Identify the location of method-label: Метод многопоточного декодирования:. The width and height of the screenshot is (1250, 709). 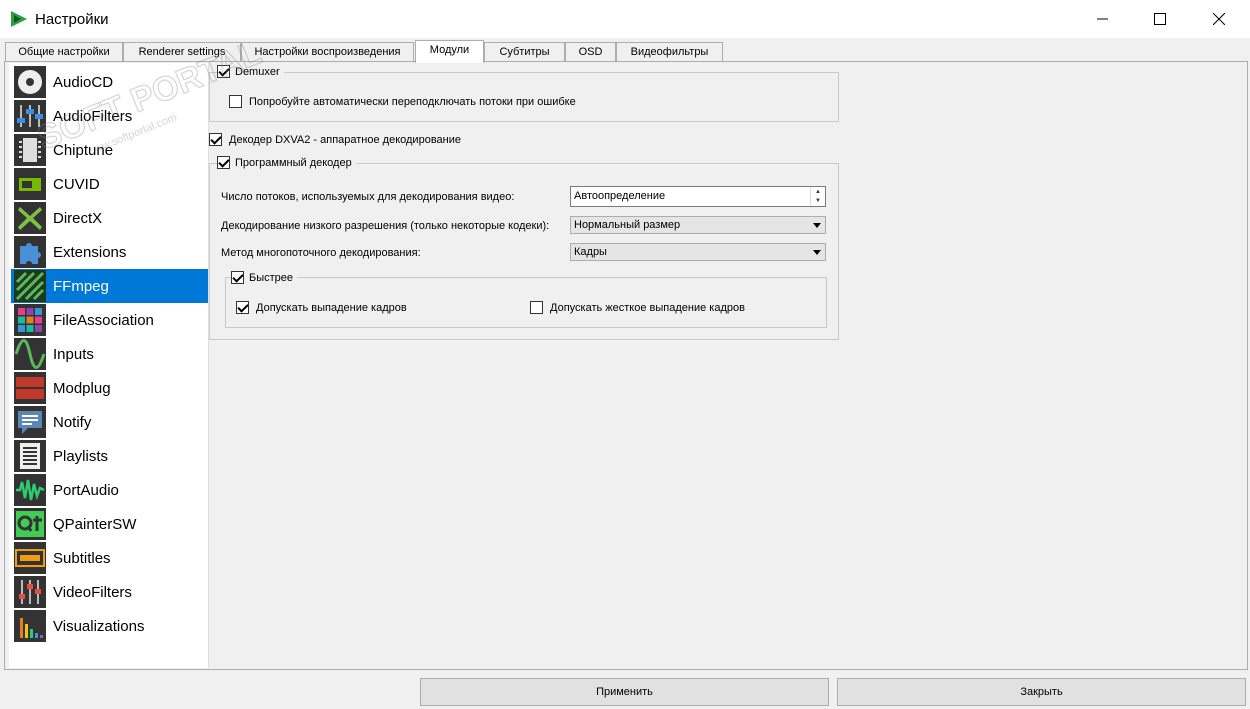
(321, 253).